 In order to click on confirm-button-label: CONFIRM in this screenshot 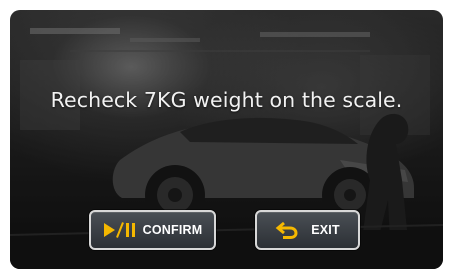, I will do `click(172, 230)`.